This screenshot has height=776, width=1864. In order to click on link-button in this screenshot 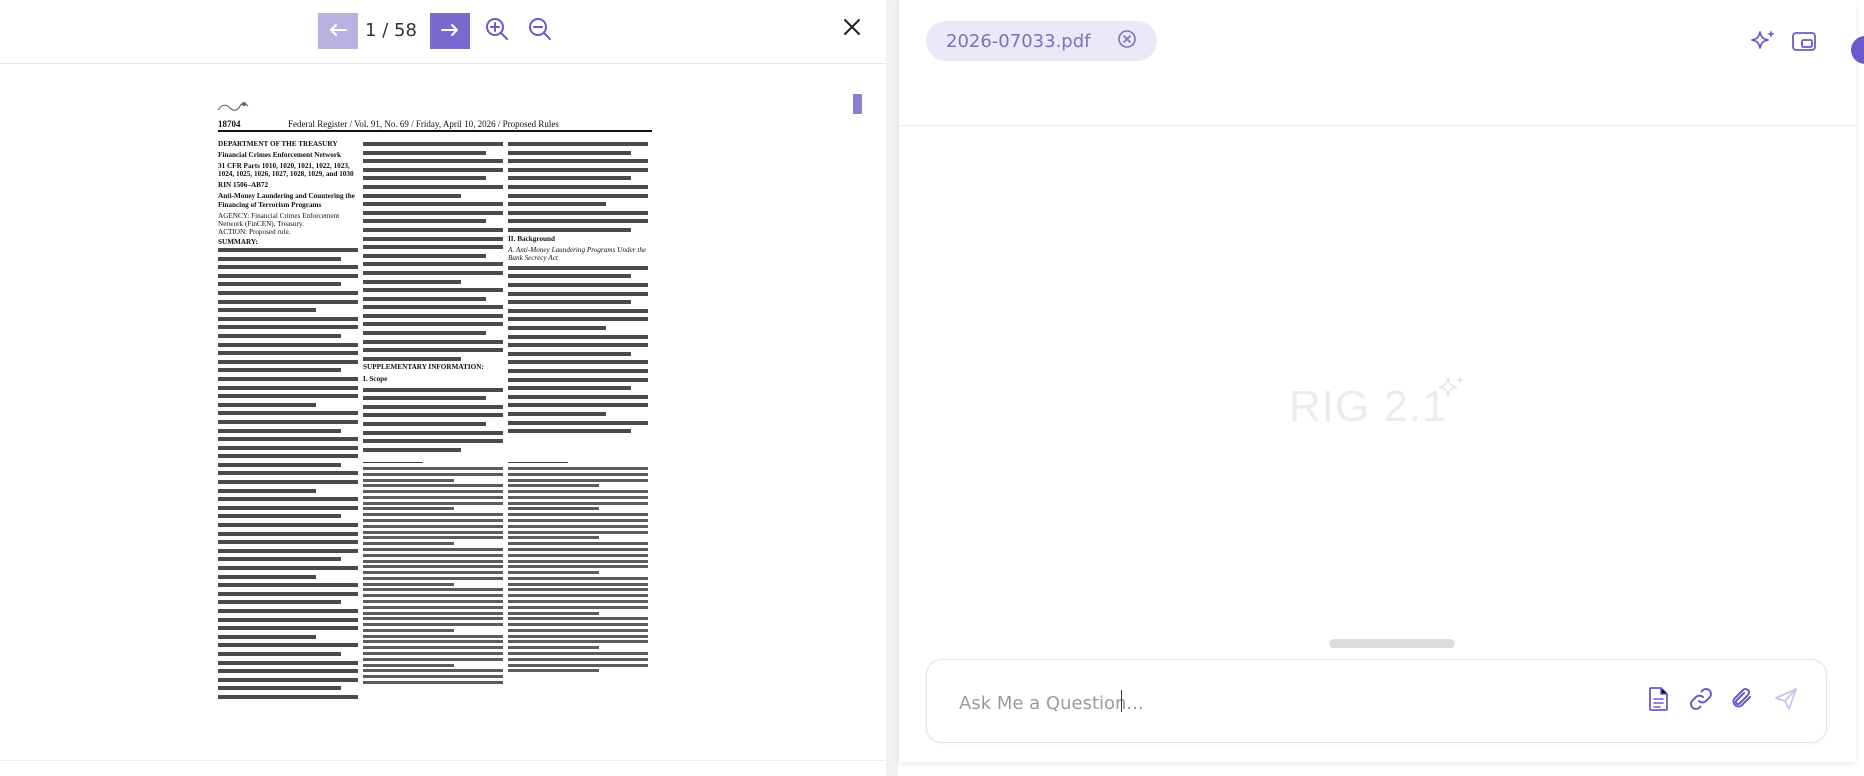, I will do `click(1701, 701)`.